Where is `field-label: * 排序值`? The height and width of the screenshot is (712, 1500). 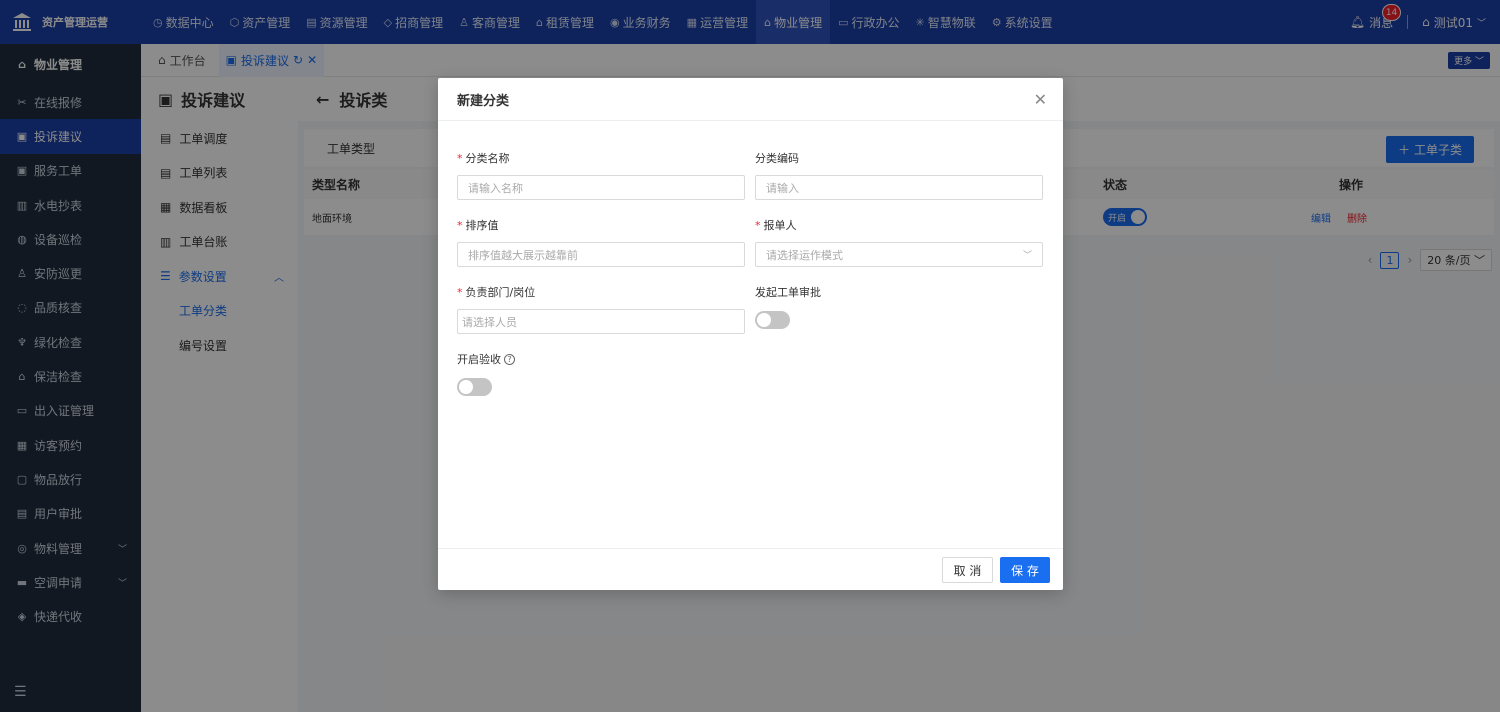
field-label: * 排序值 is located at coordinates (601, 225).